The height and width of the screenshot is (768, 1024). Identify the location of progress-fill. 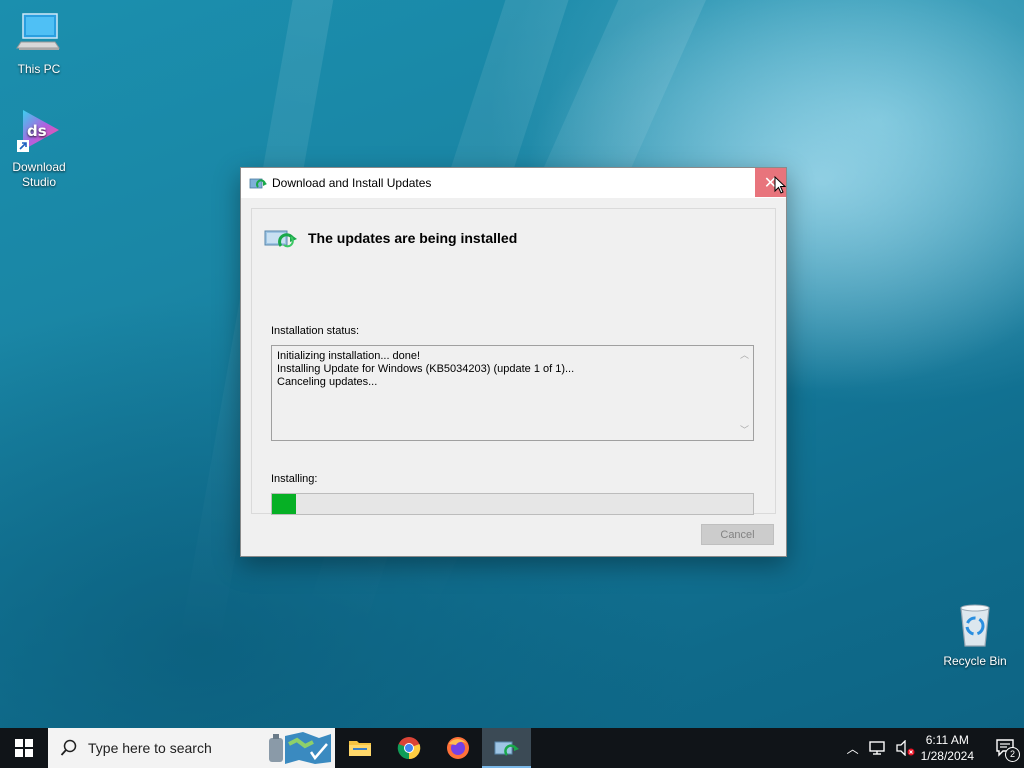
(284, 504).